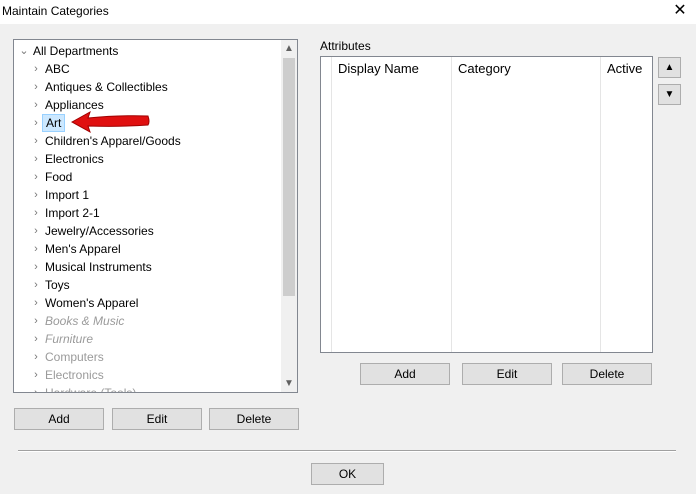  I want to click on tree-node-label: Jewelry/Accessories, so click(99, 231).